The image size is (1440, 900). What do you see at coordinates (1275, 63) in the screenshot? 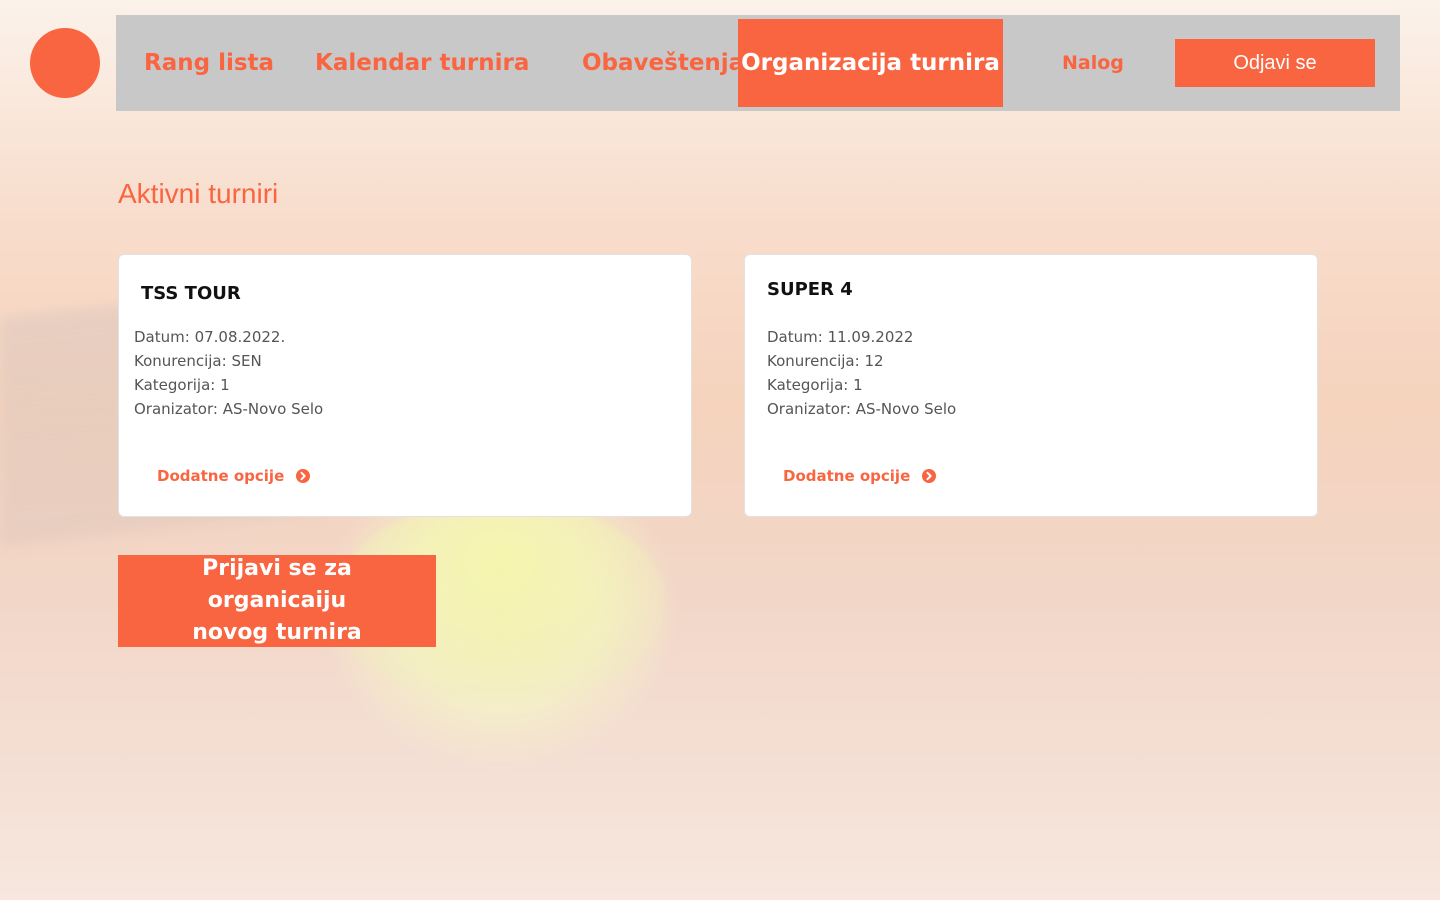
I see `logout-button: Odjavi se` at bounding box center [1275, 63].